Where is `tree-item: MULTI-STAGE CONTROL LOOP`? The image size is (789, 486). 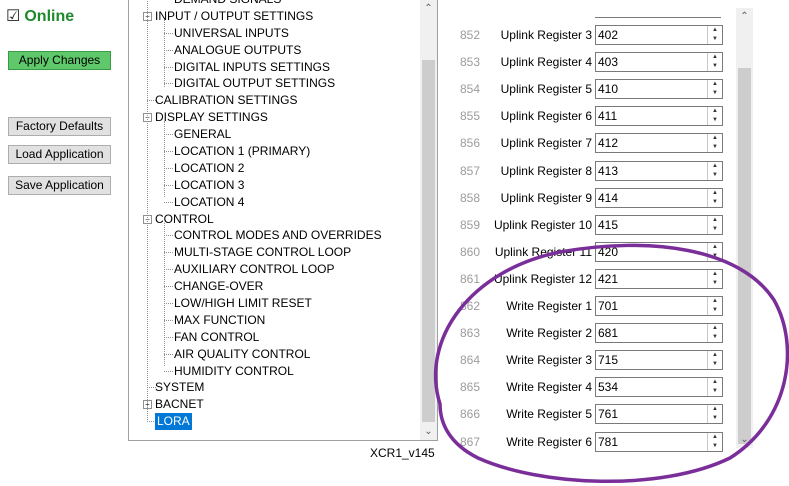 tree-item: MULTI-STAGE CONTROL LOOP is located at coordinates (274, 252).